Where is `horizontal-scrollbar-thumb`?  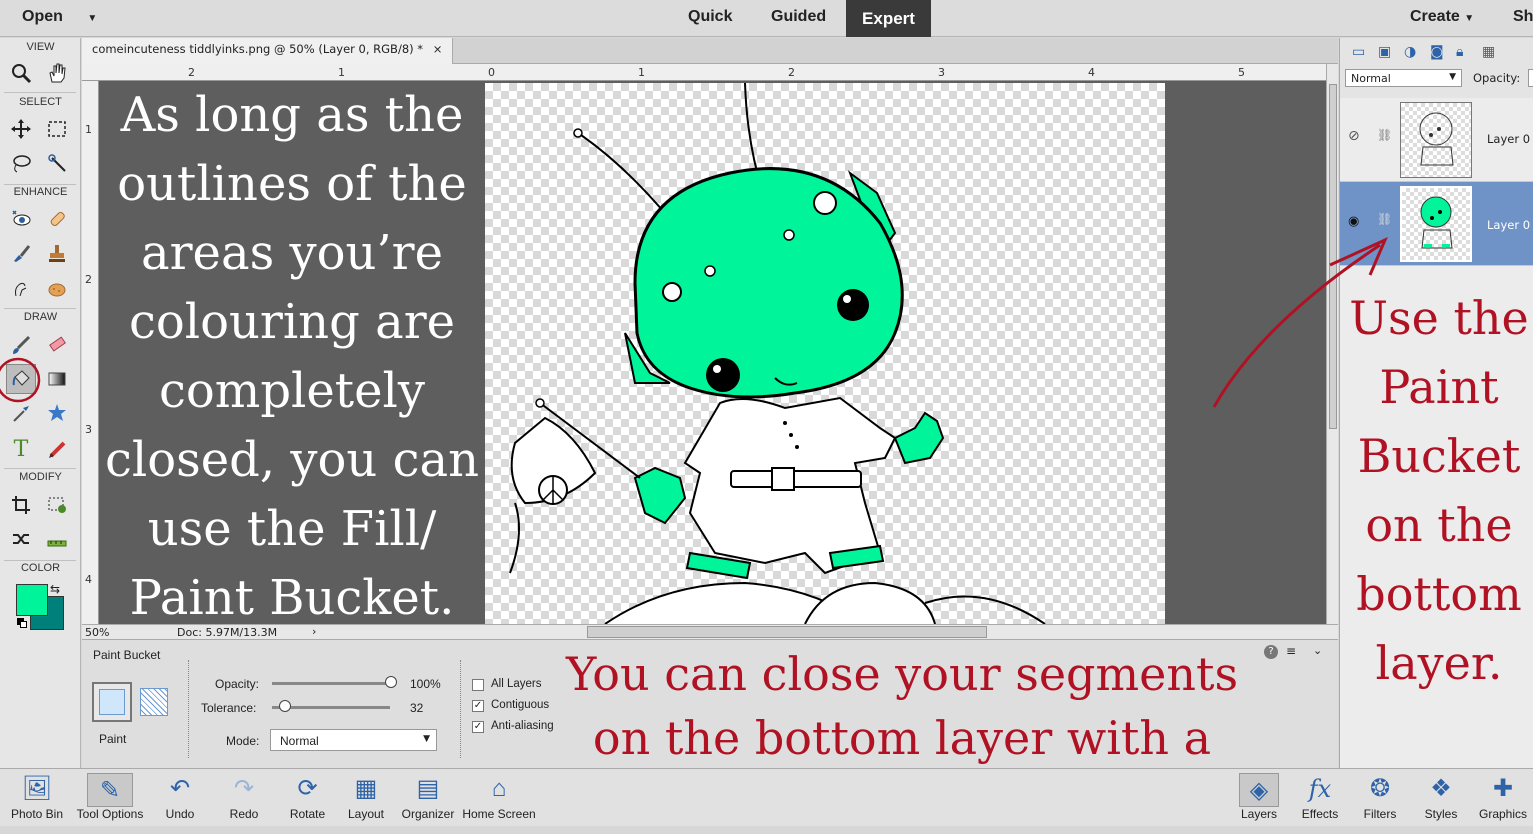
horizontal-scrollbar-thumb is located at coordinates (787, 632).